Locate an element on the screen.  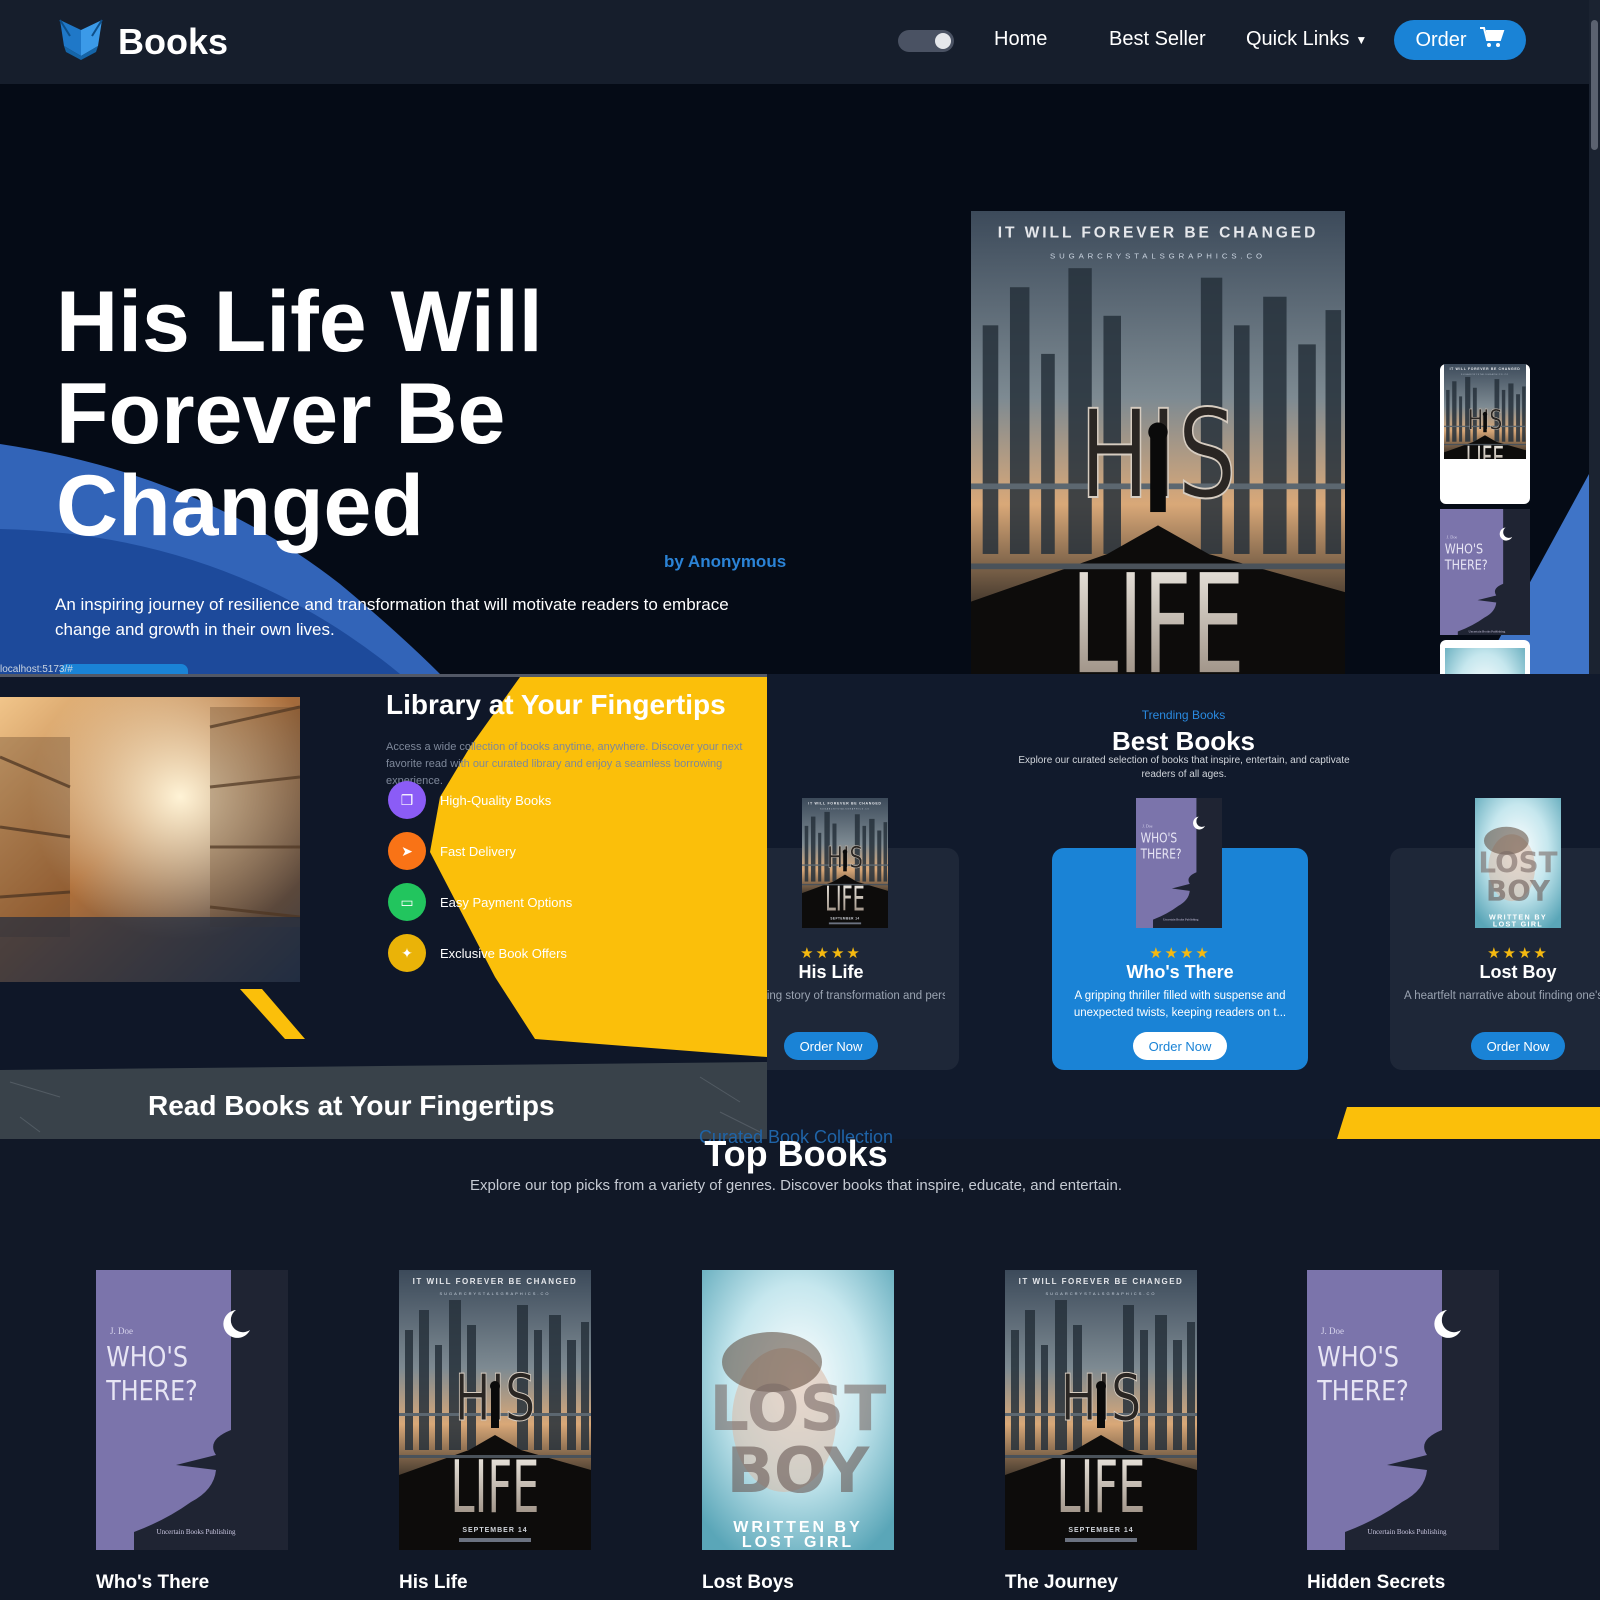
brand-name: Books is located at coordinates (173, 41).